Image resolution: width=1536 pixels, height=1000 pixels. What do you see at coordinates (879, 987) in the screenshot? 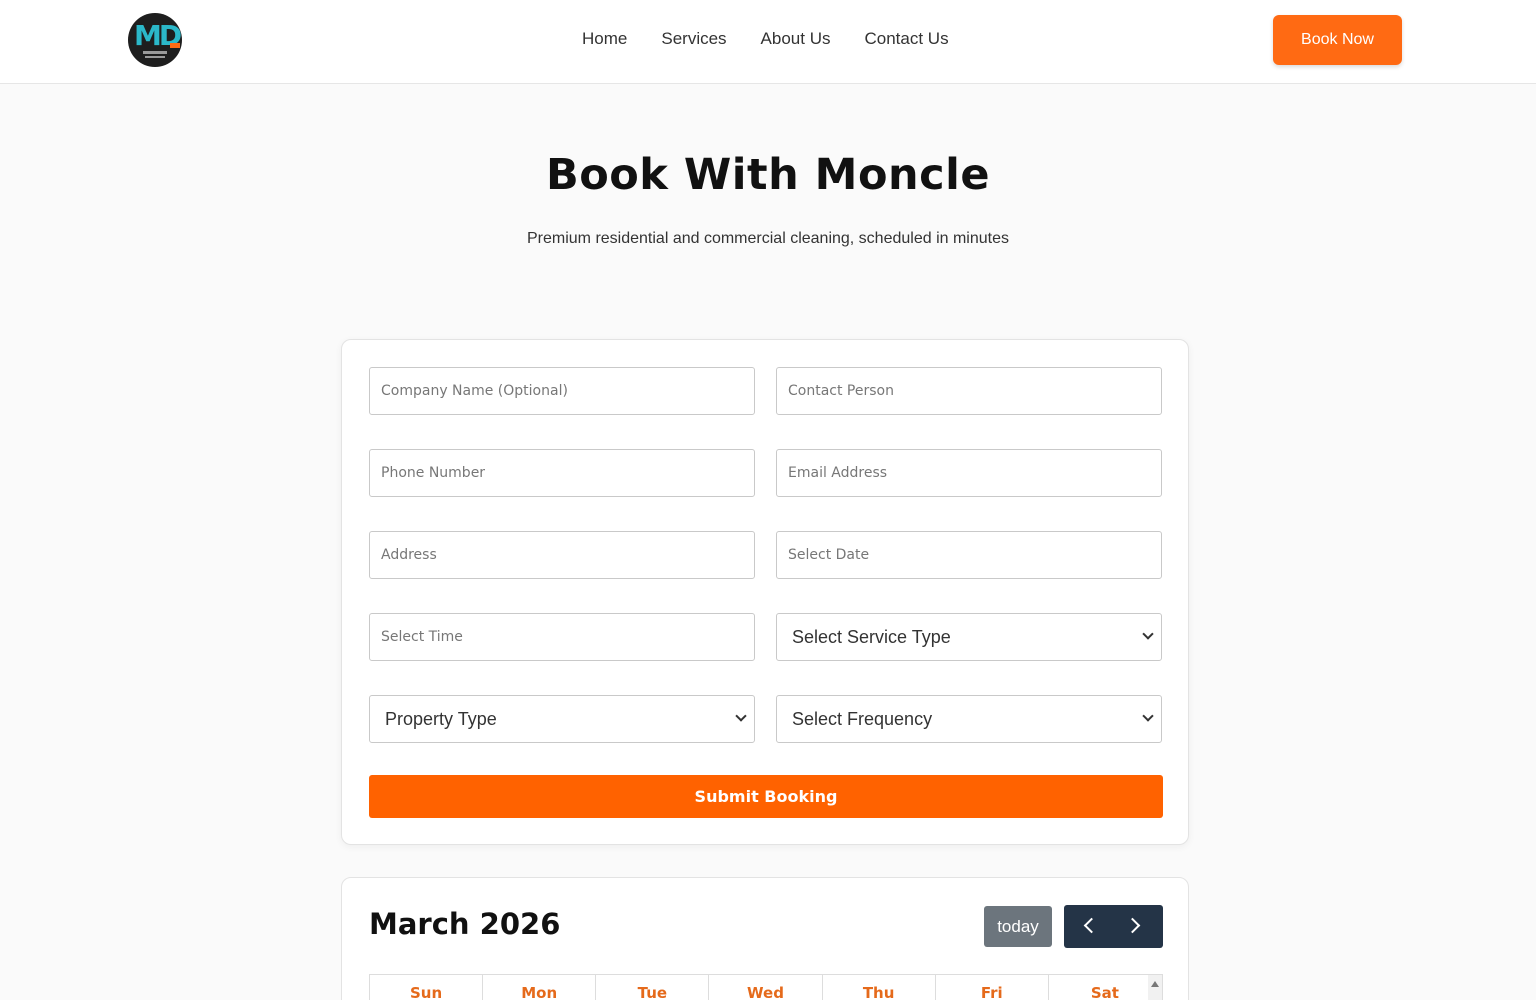
I see `weekday-label: Thu` at bounding box center [879, 987].